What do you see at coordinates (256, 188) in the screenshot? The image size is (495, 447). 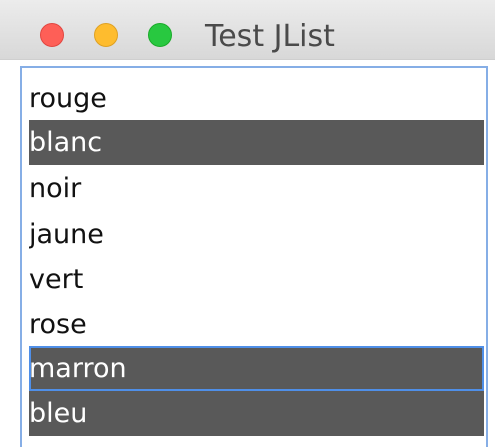 I see `list-item-noir: noir` at bounding box center [256, 188].